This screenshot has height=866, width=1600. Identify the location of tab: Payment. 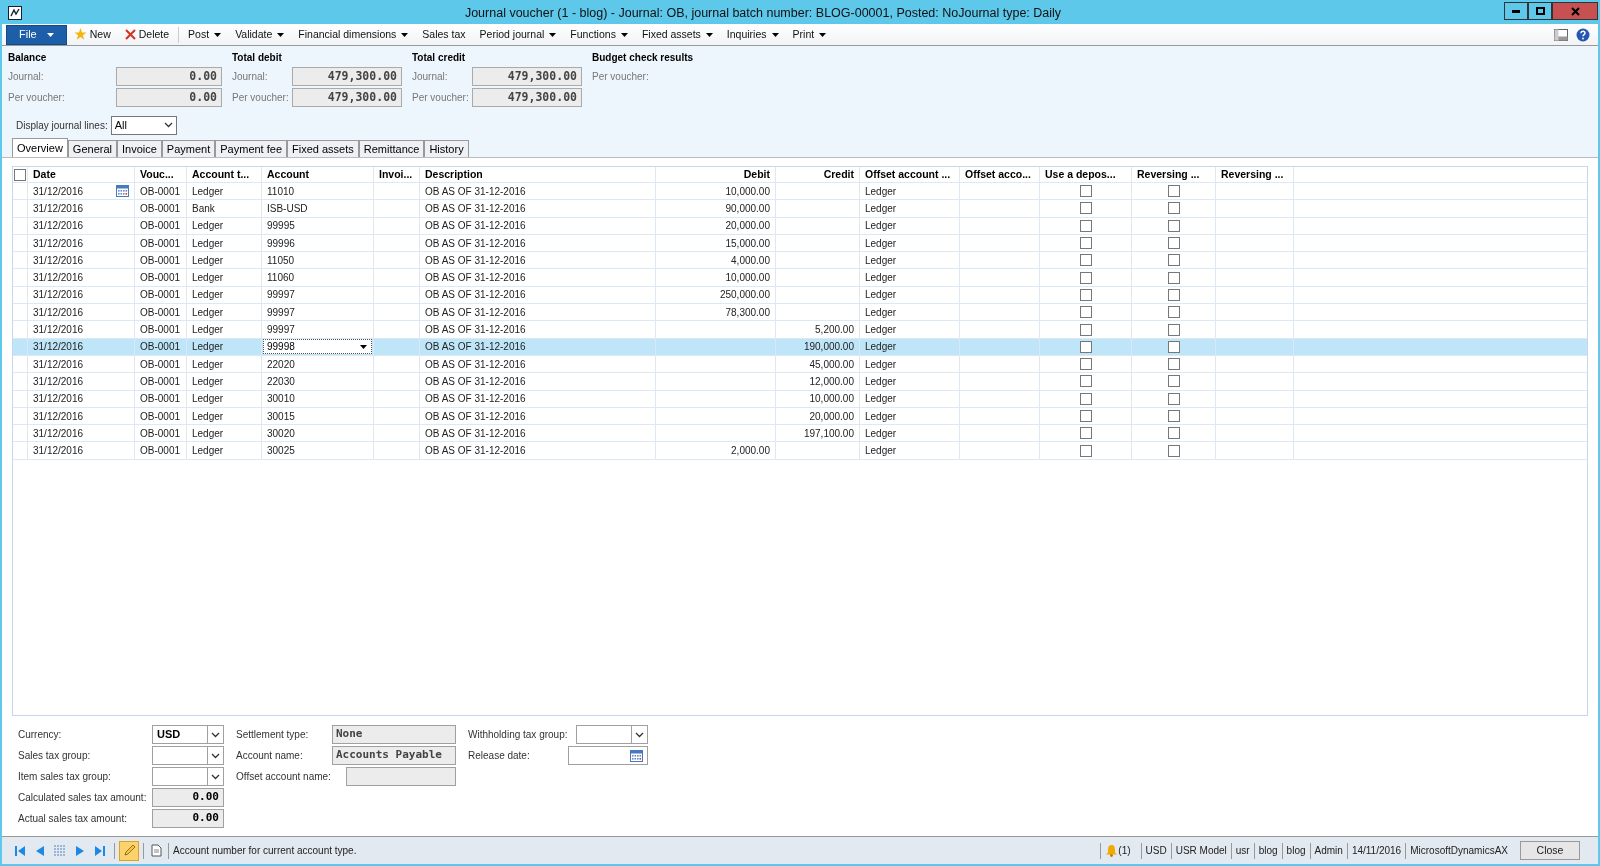
(188, 148).